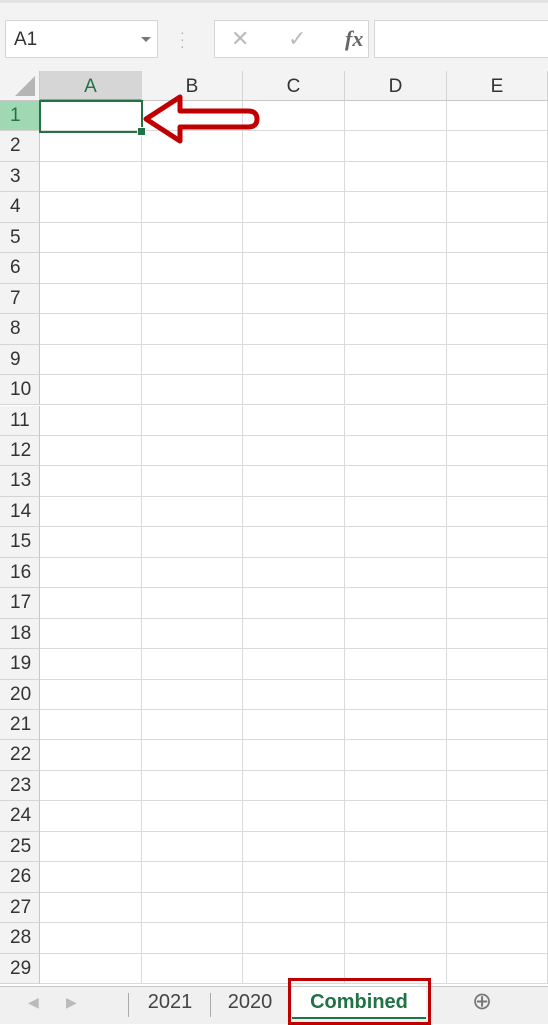 The height and width of the screenshot is (1025, 548). What do you see at coordinates (20, 86) in the screenshot?
I see `select-all-button` at bounding box center [20, 86].